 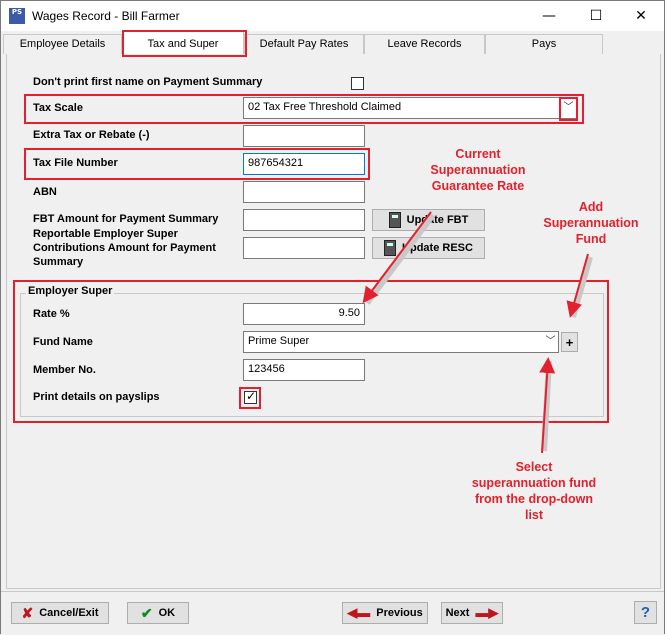 What do you see at coordinates (534, 483) in the screenshot?
I see `annotation-line: superannuation fund` at bounding box center [534, 483].